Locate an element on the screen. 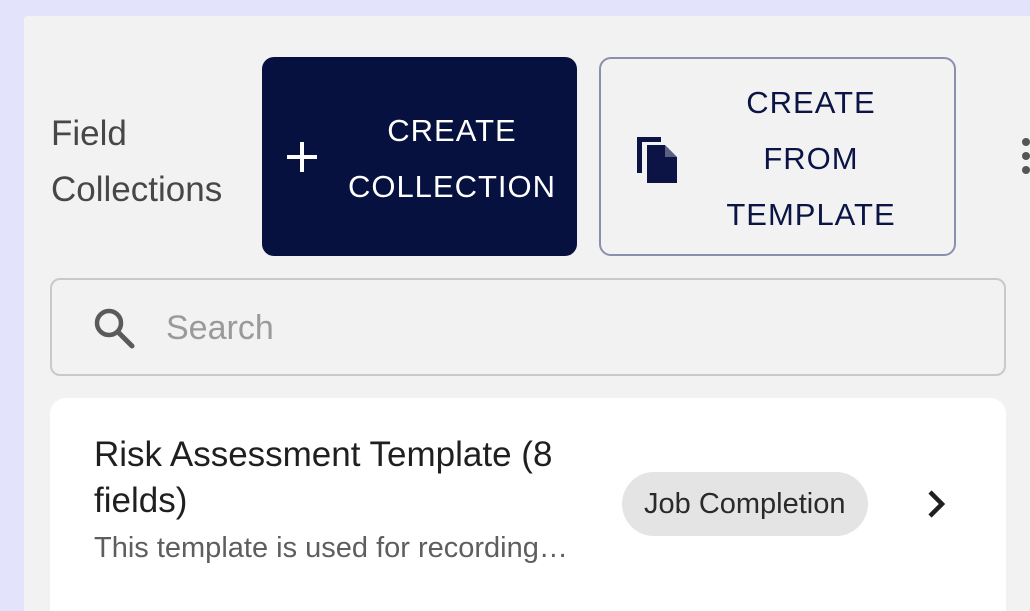 The image size is (1030, 611). chevron-right-icon is located at coordinates (936, 504).